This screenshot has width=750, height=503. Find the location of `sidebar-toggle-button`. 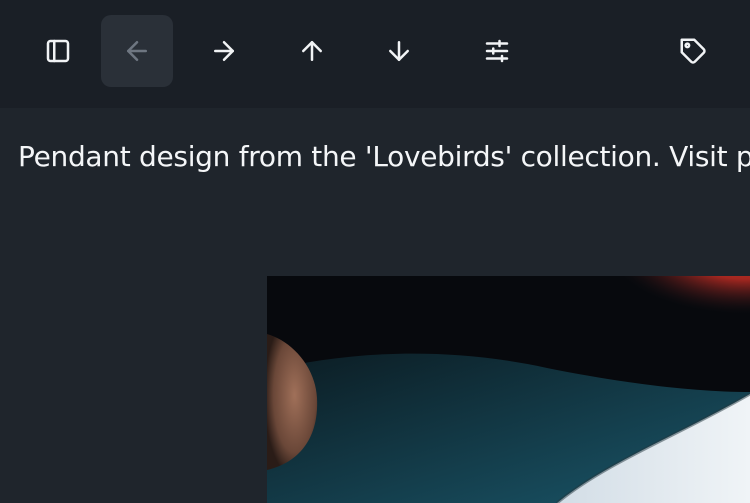

sidebar-toggle-button is located at coordinates (58, 51).